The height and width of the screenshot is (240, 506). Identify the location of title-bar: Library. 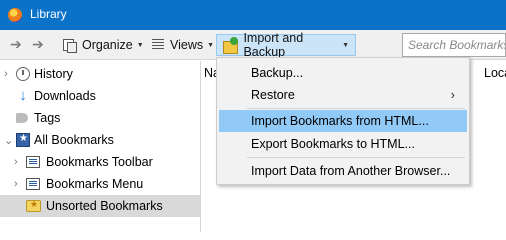
(253, 15).